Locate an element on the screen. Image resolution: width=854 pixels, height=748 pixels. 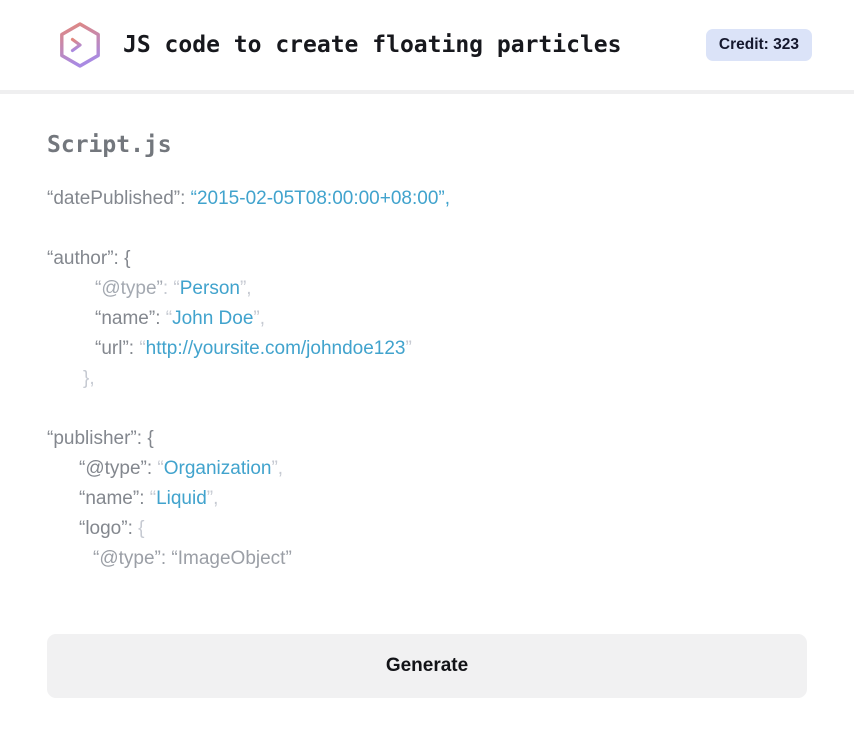
code-token: Liquid is located at coordinates (181, 498).